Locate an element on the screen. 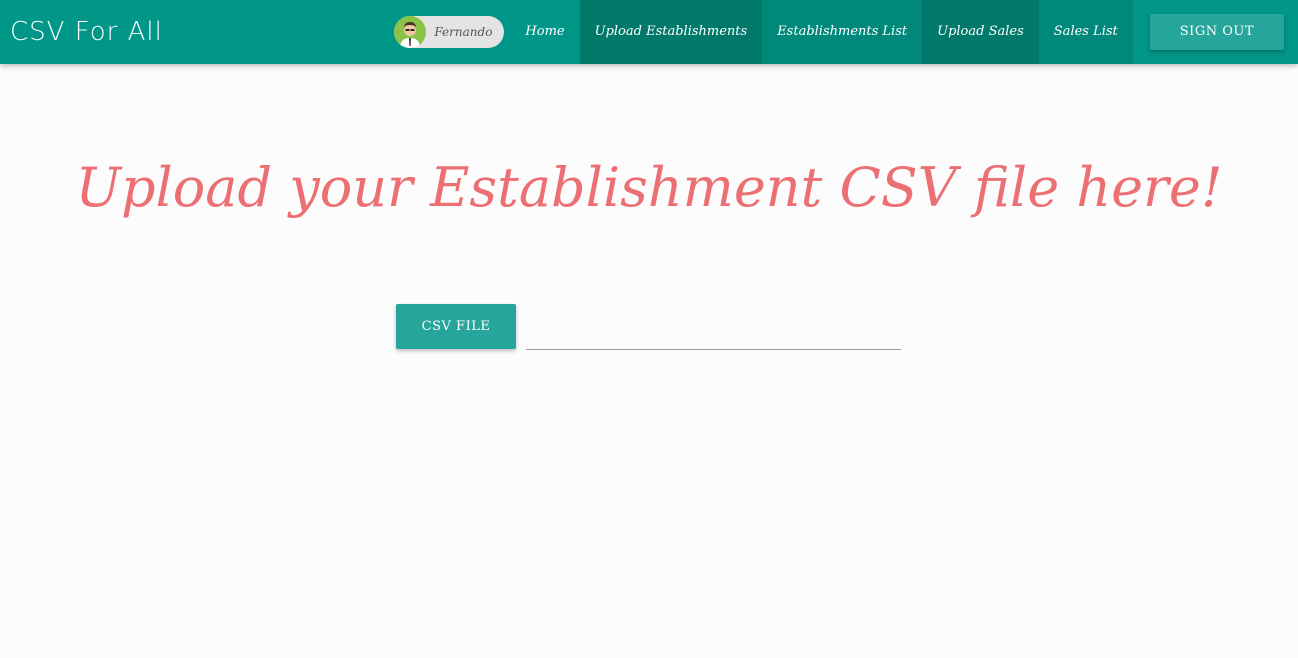 The width and height of the screenshot is (1298, 658). nav-establishments-list: Establishments List is located at coordinates (842, 32).